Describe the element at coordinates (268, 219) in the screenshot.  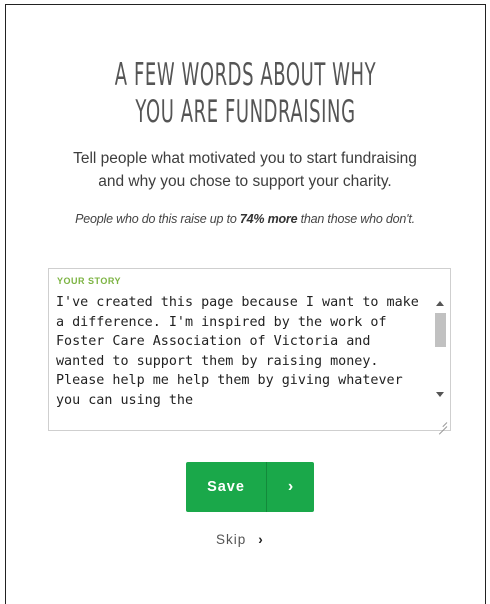
I see `tip-highlight: 74% more` at that location.